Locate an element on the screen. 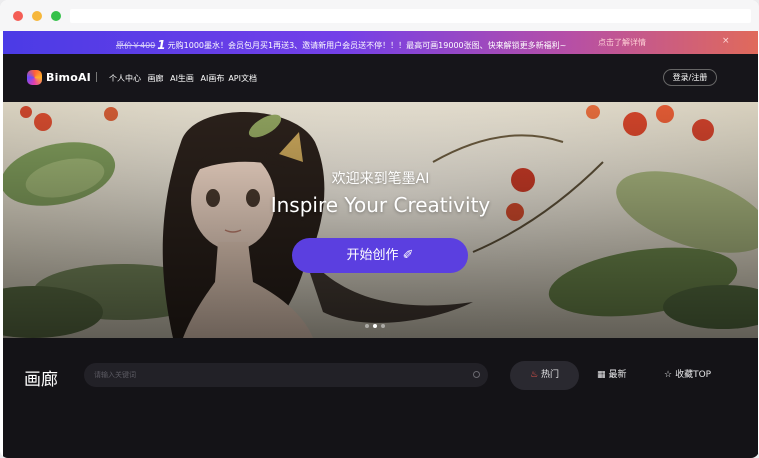  nav-item-api-docs: API文档 is located at coordinates (242, 78).